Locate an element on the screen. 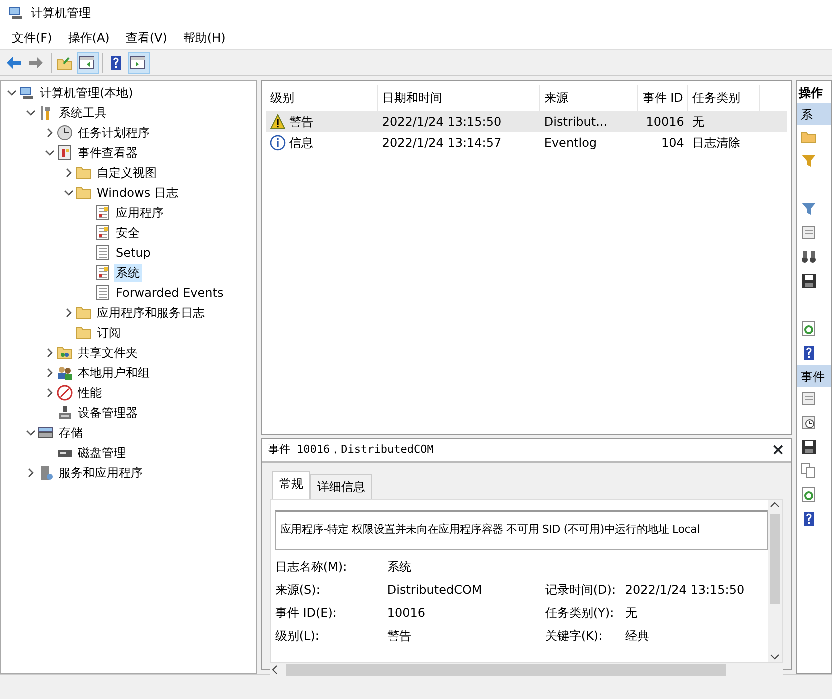  detail-title: 事件 10016，DistributedCOM is located at coordinates (351, 450).